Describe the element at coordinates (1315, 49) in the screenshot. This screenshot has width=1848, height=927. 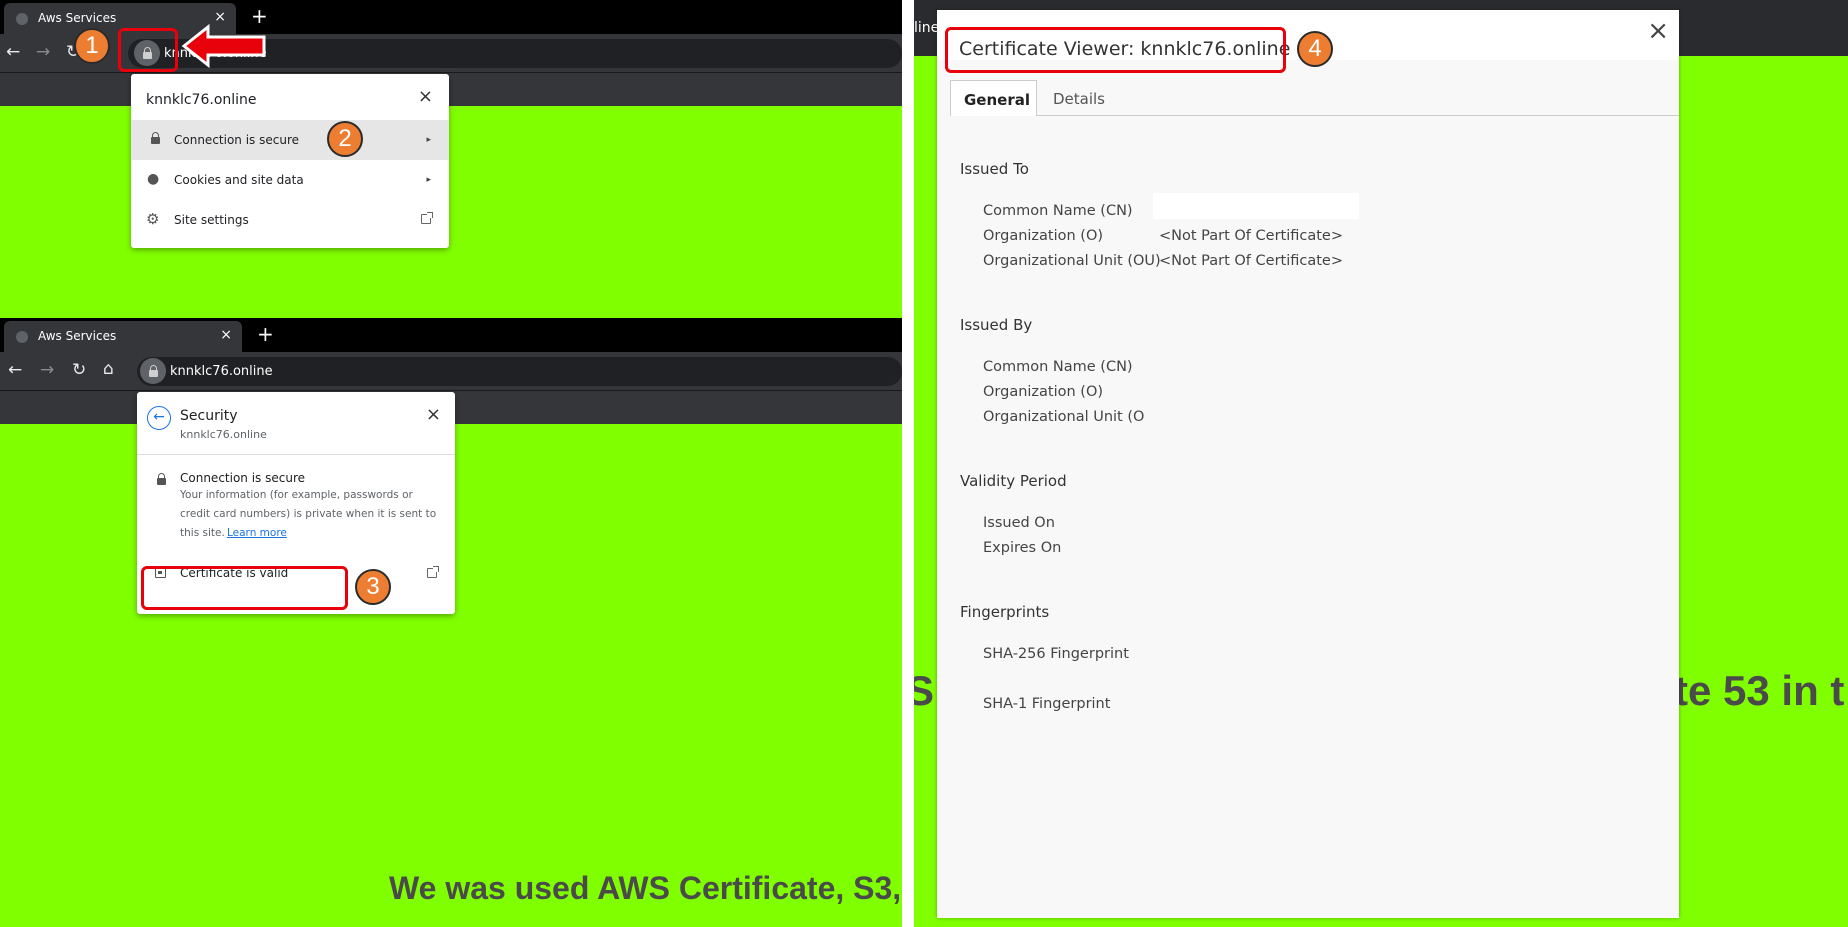
I see `step-badge-4: 4` at that location.